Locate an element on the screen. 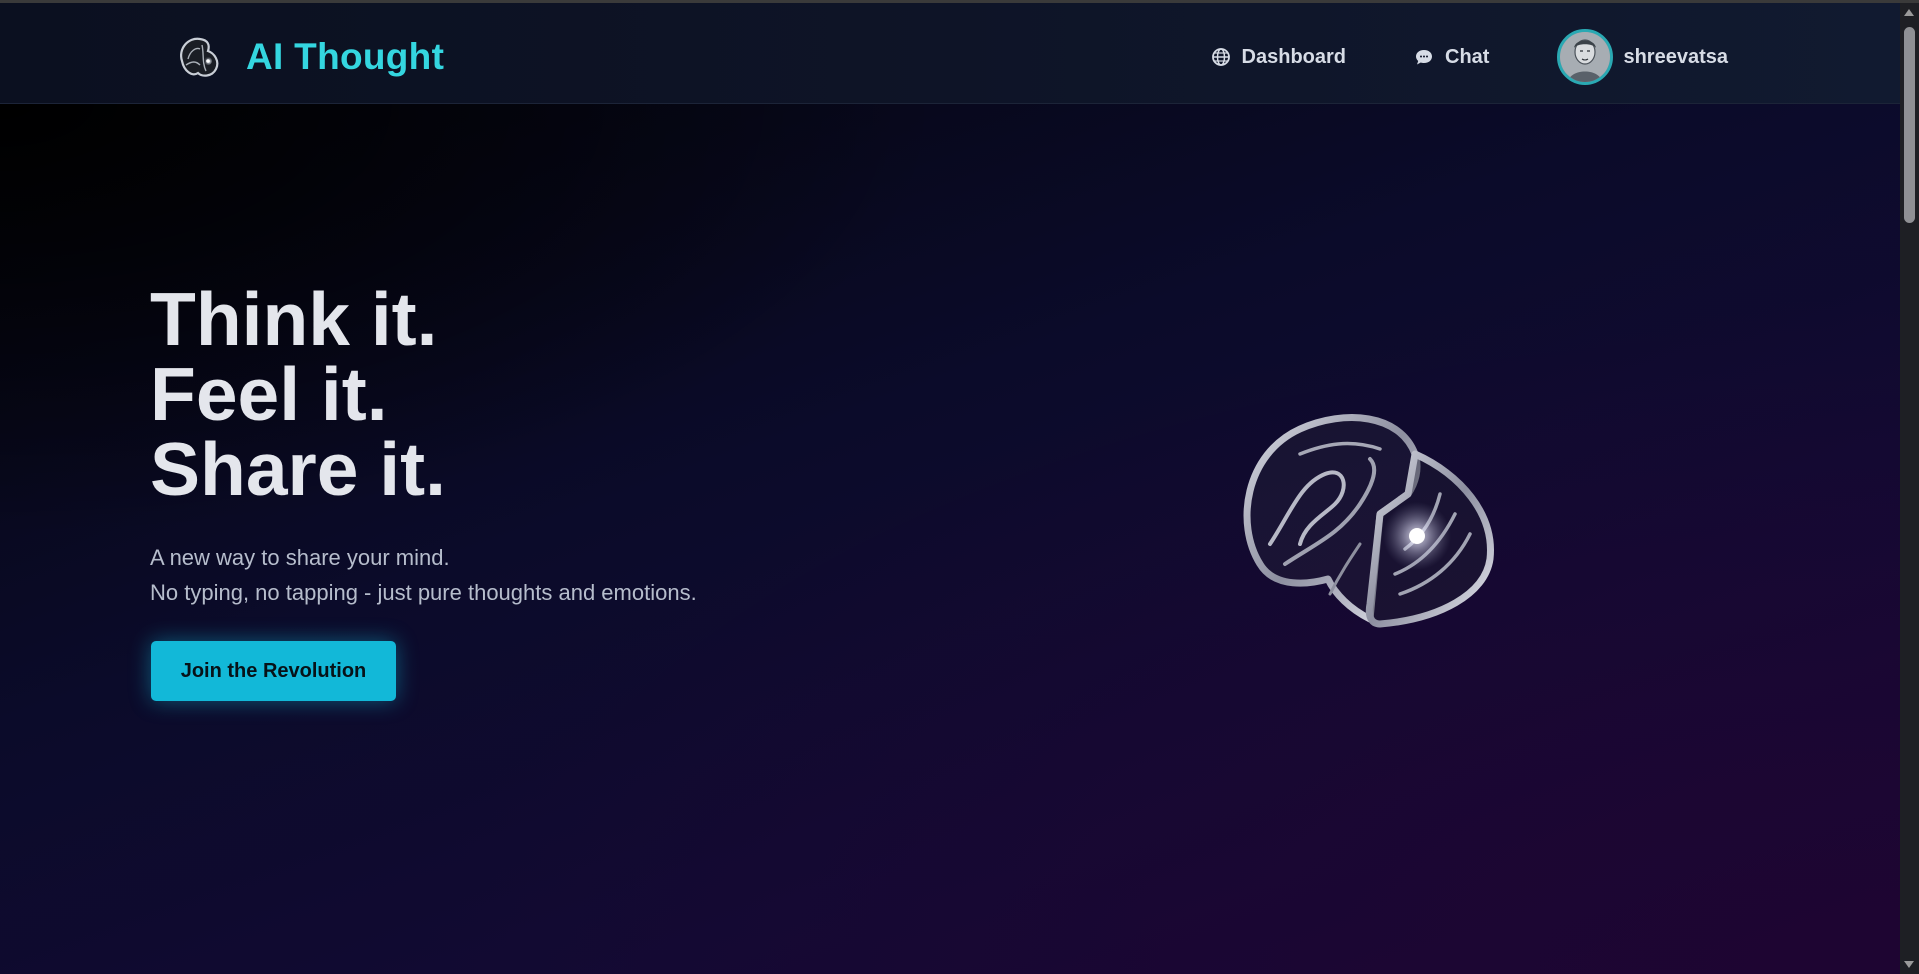 Image resolution: width=1919 pixels, height=974 pixels. user-menu: shreevatsa is located at coordinates (1642, 57).